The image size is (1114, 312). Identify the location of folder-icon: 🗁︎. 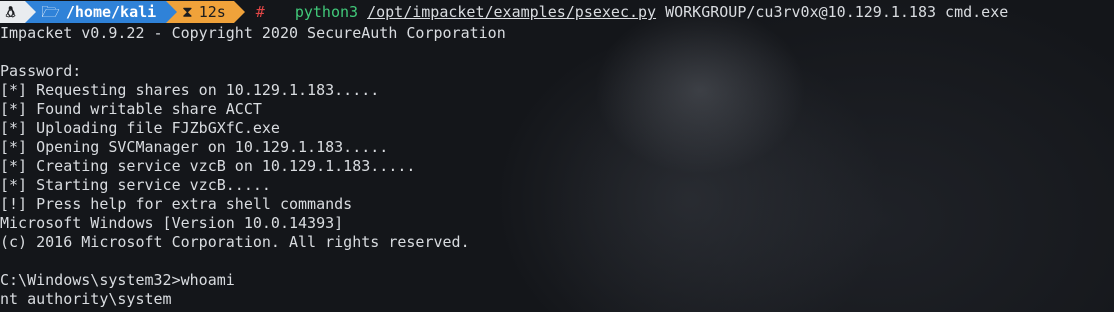
(50, 12).